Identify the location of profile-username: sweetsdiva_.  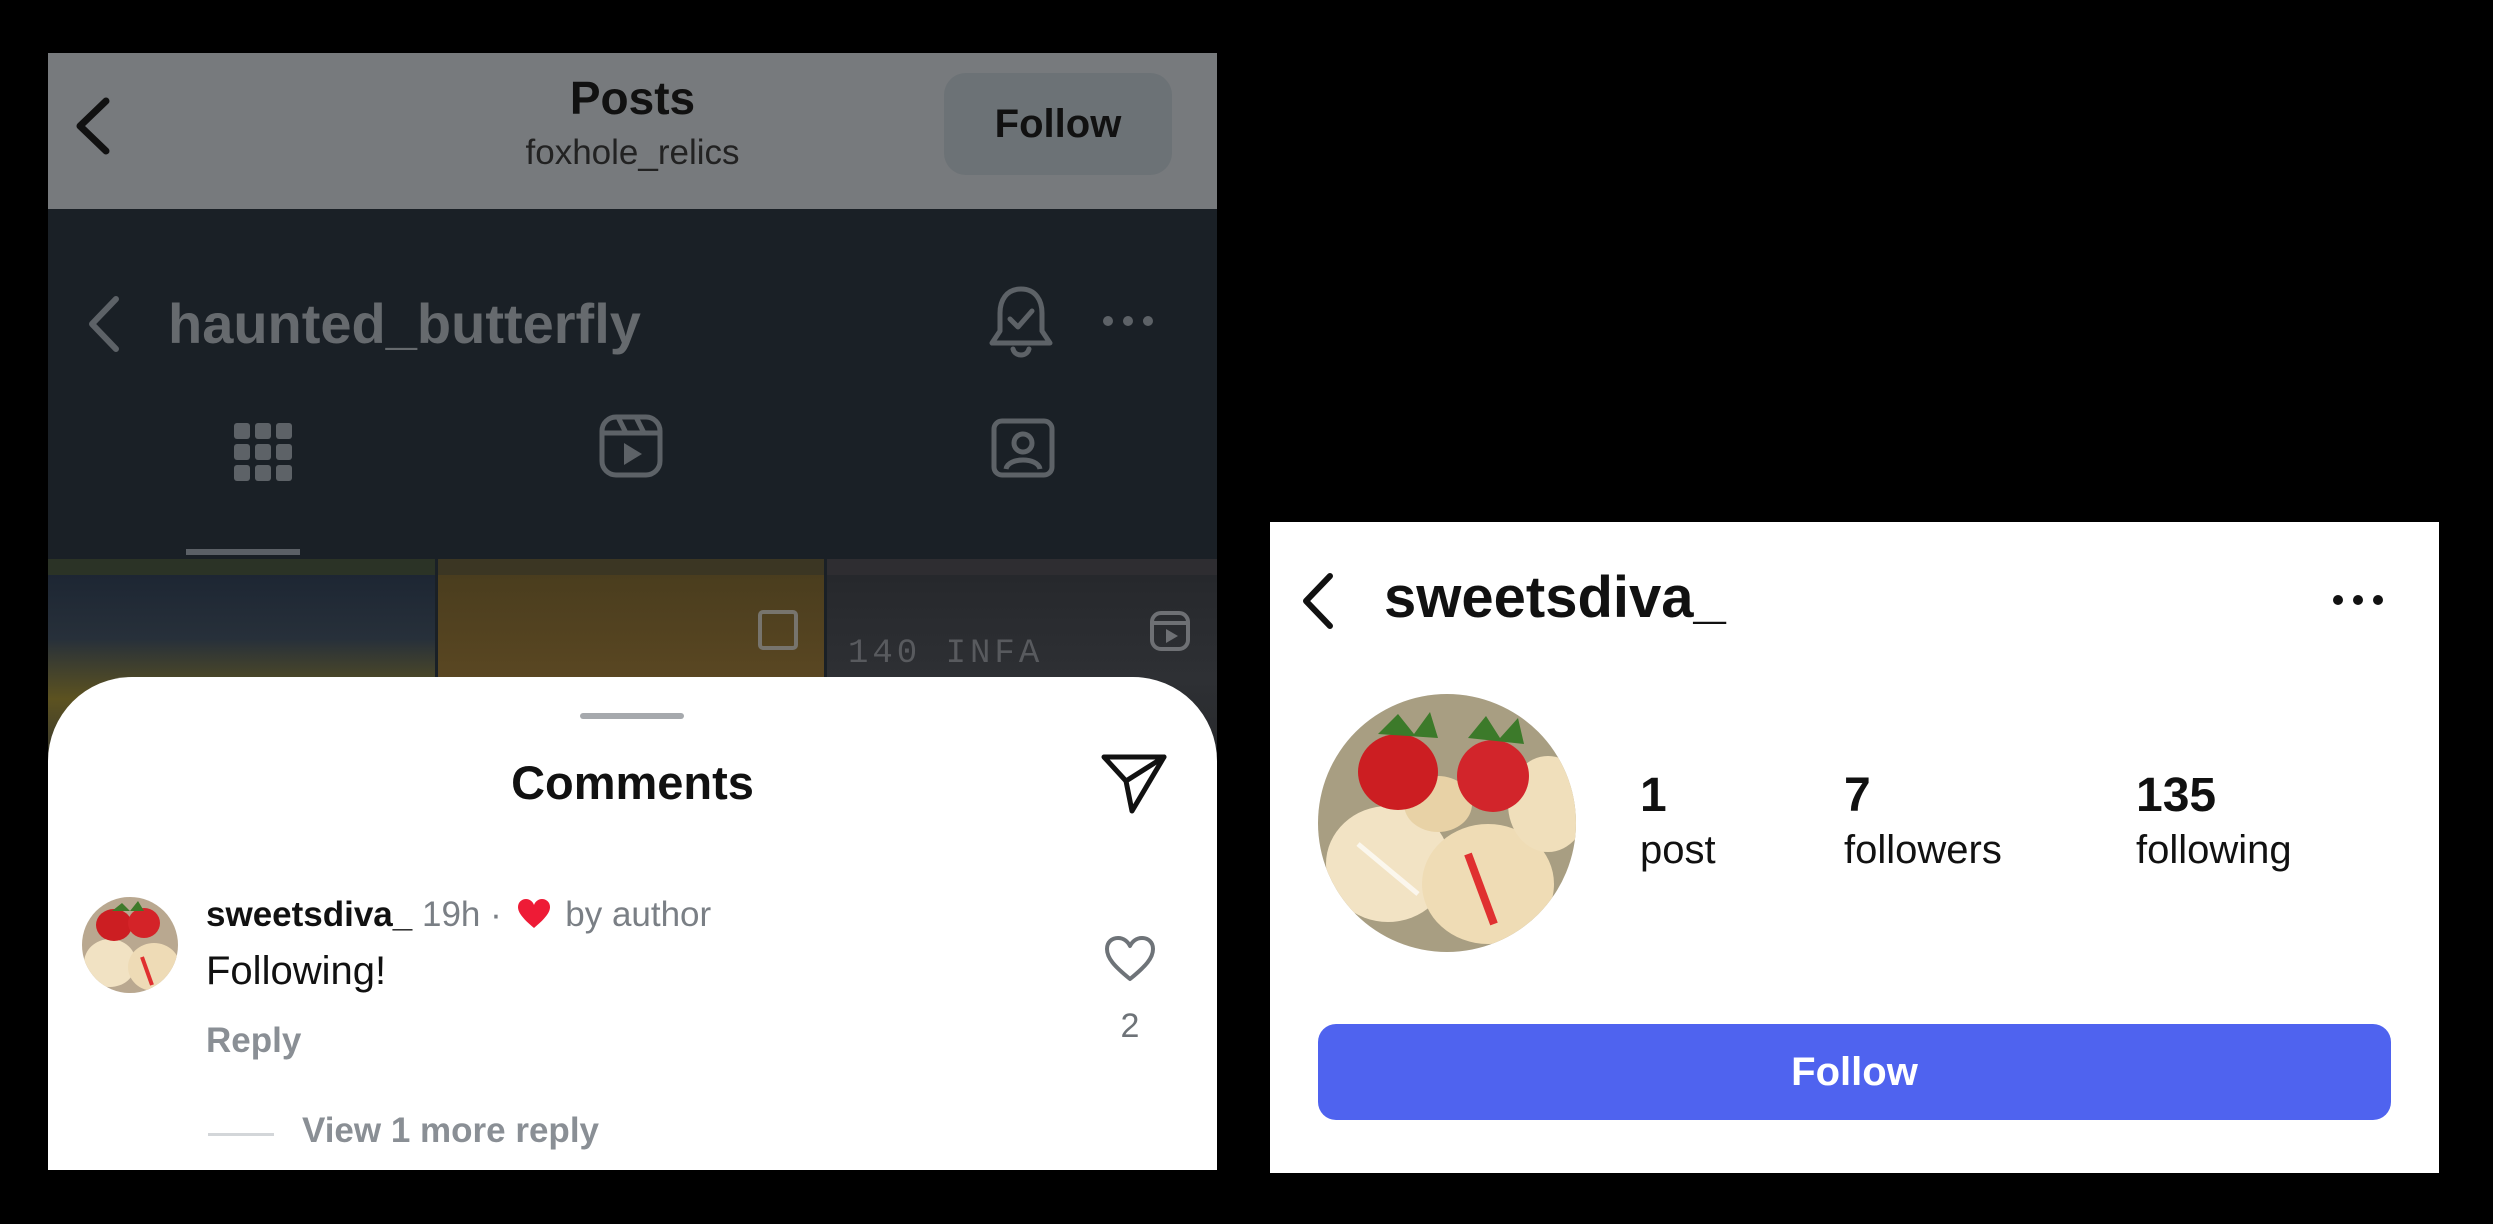
(1555, 597).